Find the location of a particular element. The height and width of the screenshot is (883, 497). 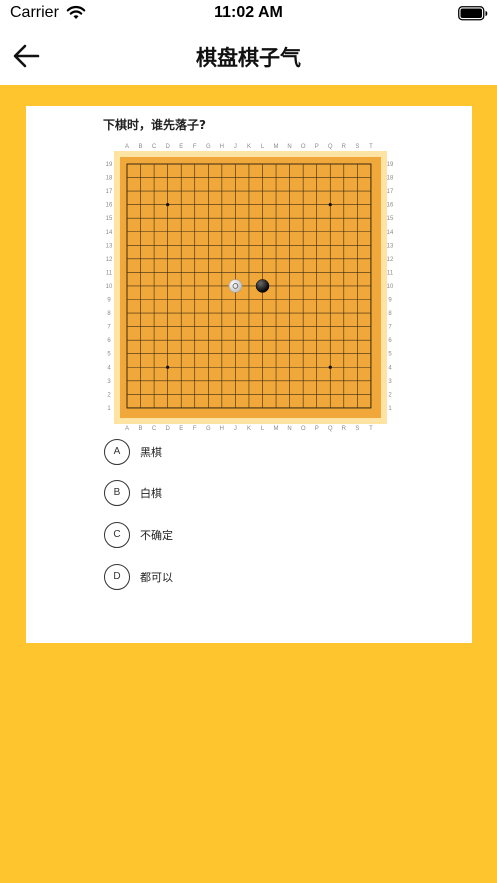

row-label-left: 16 is located at coordinates (109, 206).